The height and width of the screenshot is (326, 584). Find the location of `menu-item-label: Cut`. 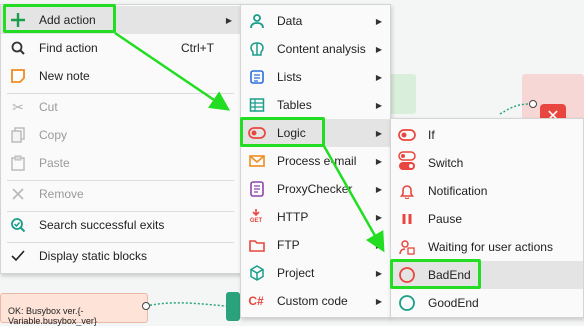

menu-item-label: Cut is located at coordinates (48, 107).